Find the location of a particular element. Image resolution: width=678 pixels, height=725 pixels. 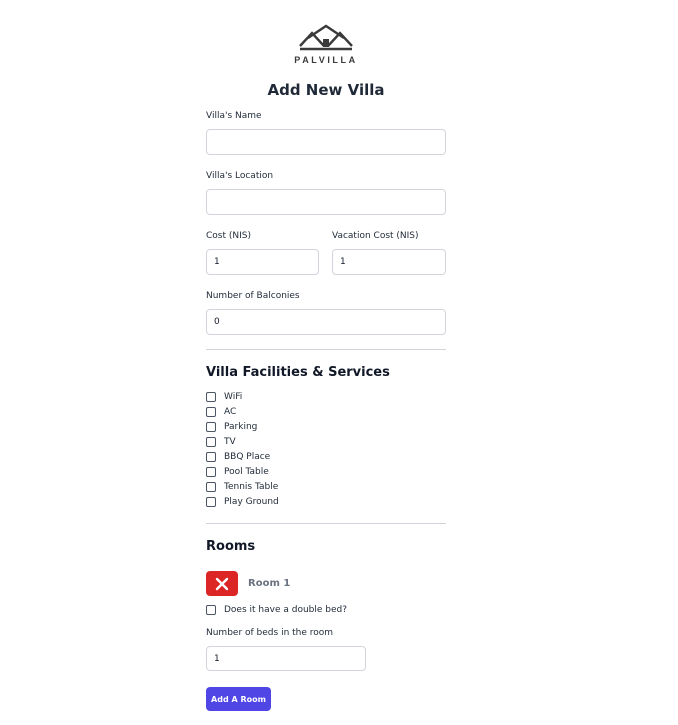

brand-logo: PALVILLA is located at coordinates (326, 44).